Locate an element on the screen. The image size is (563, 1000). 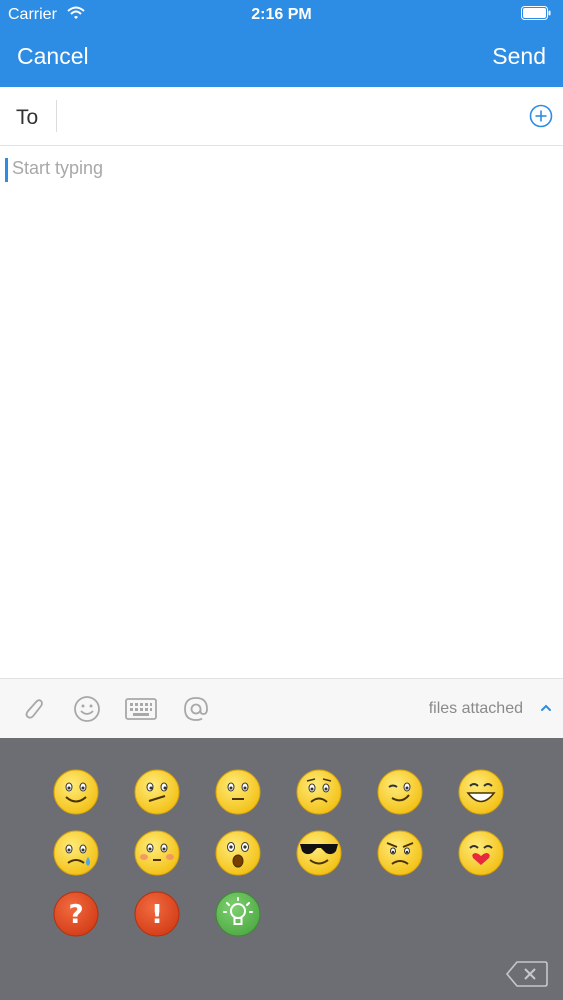
text-caret is located at coordinates (6, 170).